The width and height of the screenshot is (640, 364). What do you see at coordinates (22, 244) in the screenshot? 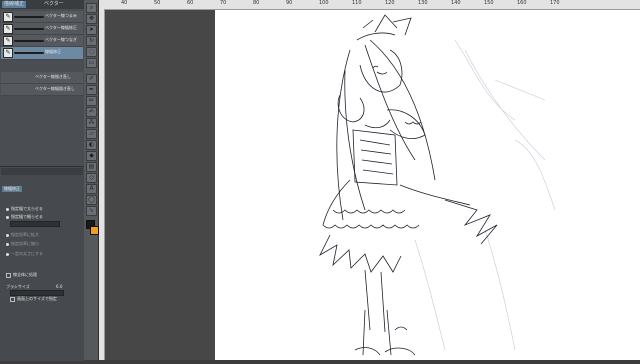
I see `option-scale-down: 指定倍率に縮小` at bounding box center [22, 244].